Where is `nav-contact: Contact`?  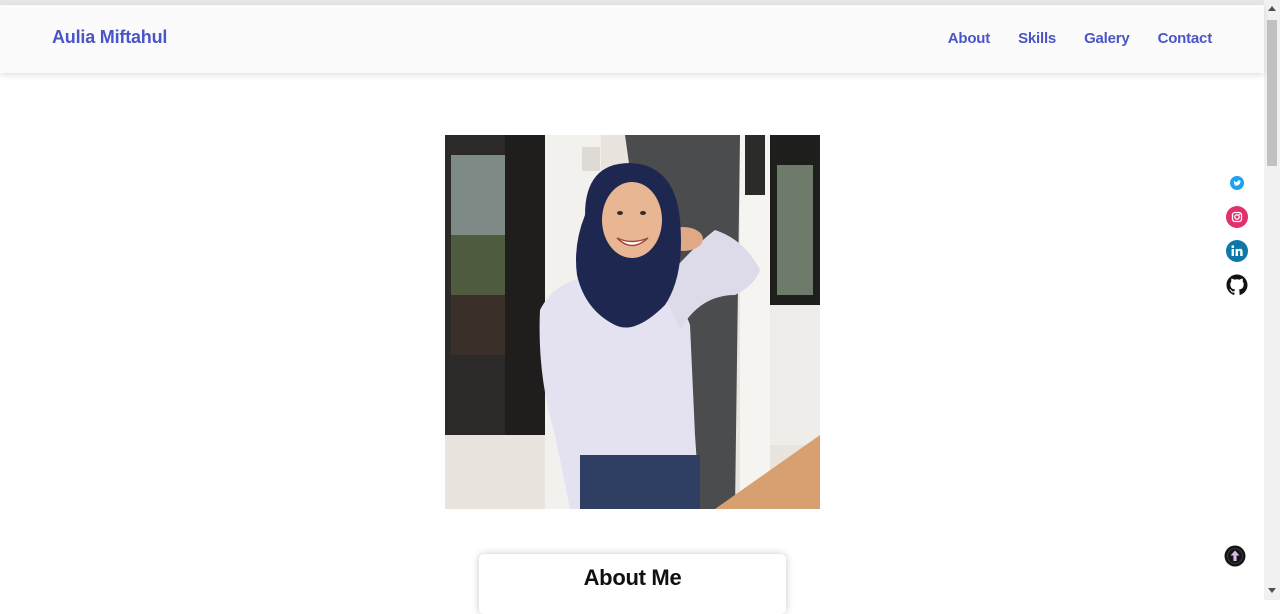
nav-contact: Contact is located at coordinates (1185, 38).